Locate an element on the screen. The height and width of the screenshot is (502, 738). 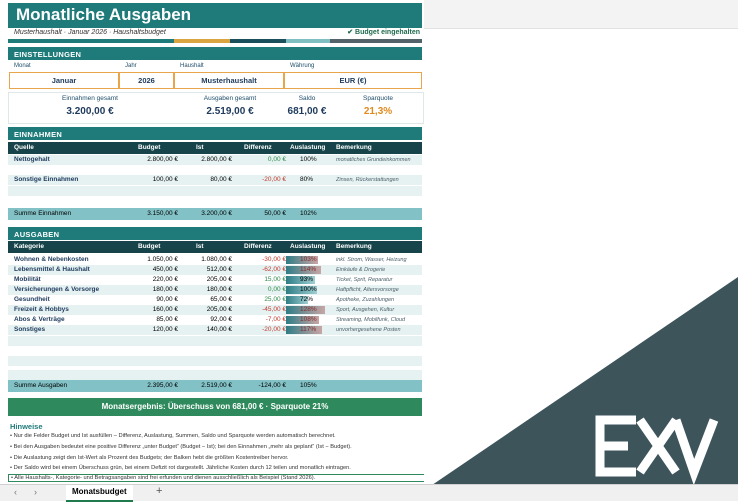
row-budget: 2.800,00 € is located at coordinates (162, 159).